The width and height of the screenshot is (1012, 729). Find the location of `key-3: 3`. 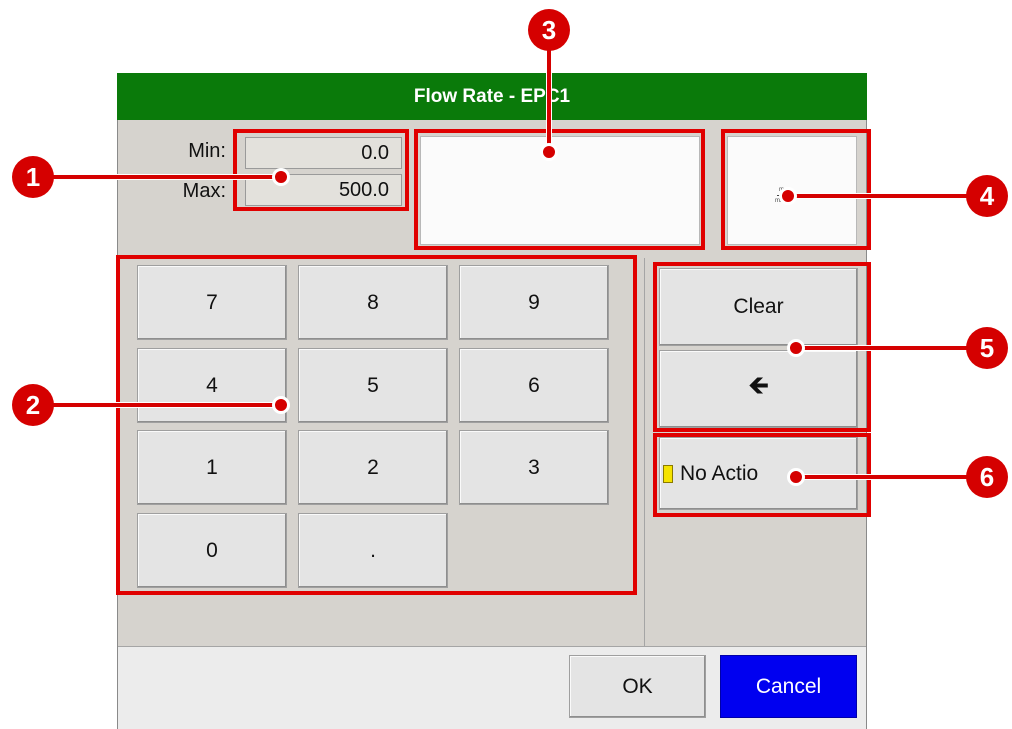

key-3: 3 is located at coordinates (534, 467).